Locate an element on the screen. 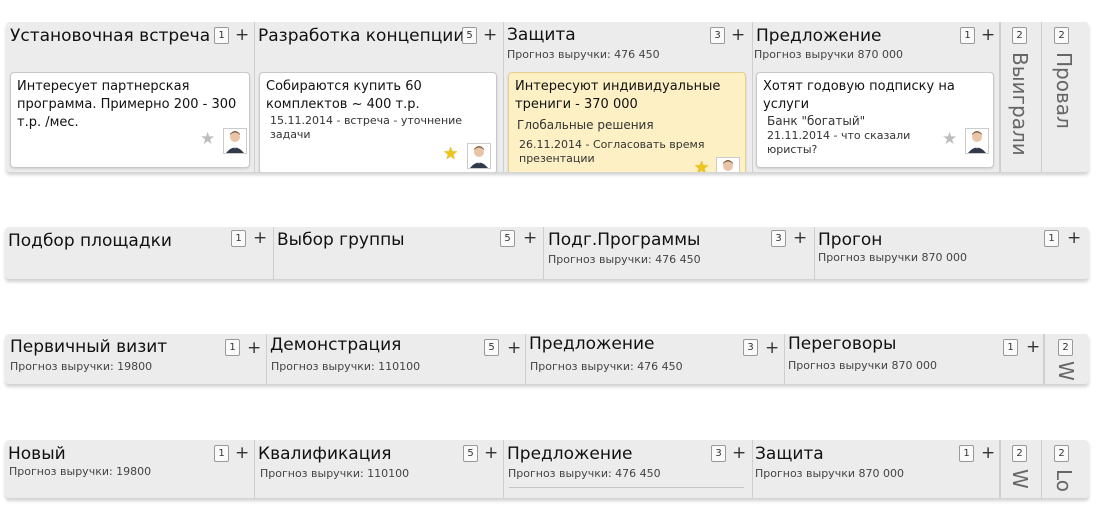 The height and width of the screenshot is (513, 1101). lost-column: 2 Lo is located at coordinates (1065, 469).